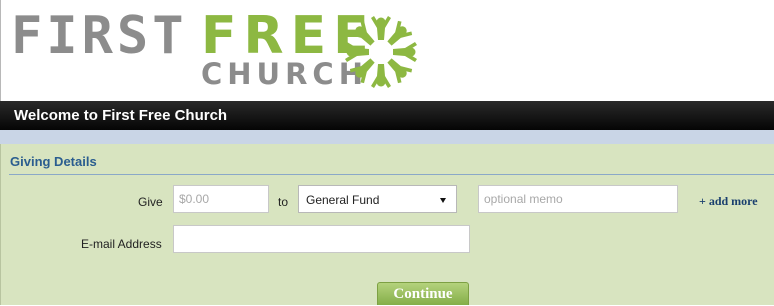  I want to click on welcome-bar: Welcome to First Free Church, so click(387, 115).